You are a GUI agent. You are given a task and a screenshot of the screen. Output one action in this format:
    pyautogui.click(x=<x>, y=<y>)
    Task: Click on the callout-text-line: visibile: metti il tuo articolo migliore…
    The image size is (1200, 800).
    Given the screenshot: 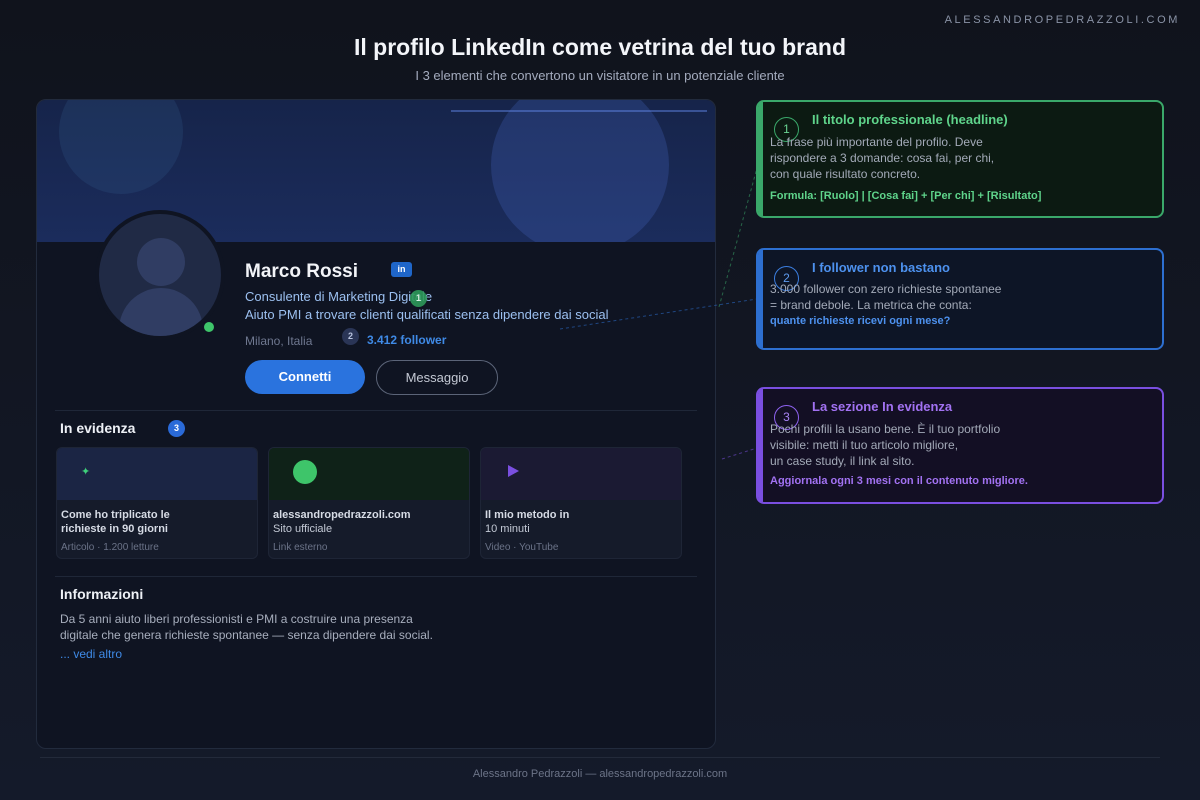 What is the action you would take?
    pyautogui.click(x=864, y=445)
    